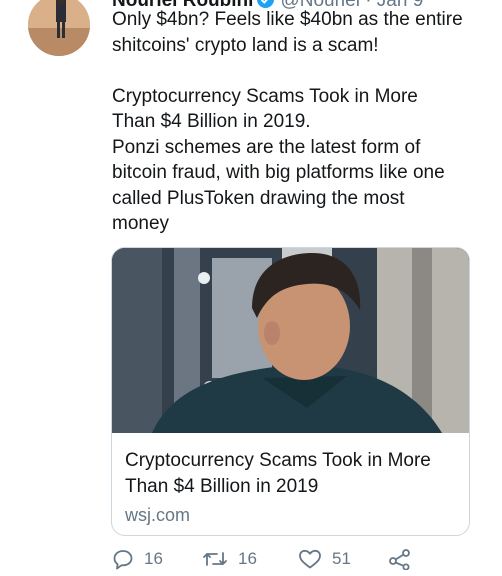 The image size is (502, 576). I want to click on share-button, so click(400, 559).